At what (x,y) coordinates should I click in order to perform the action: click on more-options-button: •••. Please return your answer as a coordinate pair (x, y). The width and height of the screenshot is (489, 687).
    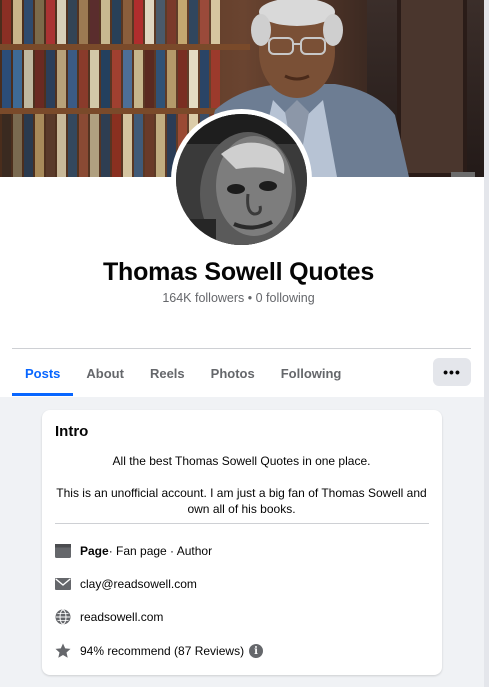
    Looking at the image, I should click on (452, 372).